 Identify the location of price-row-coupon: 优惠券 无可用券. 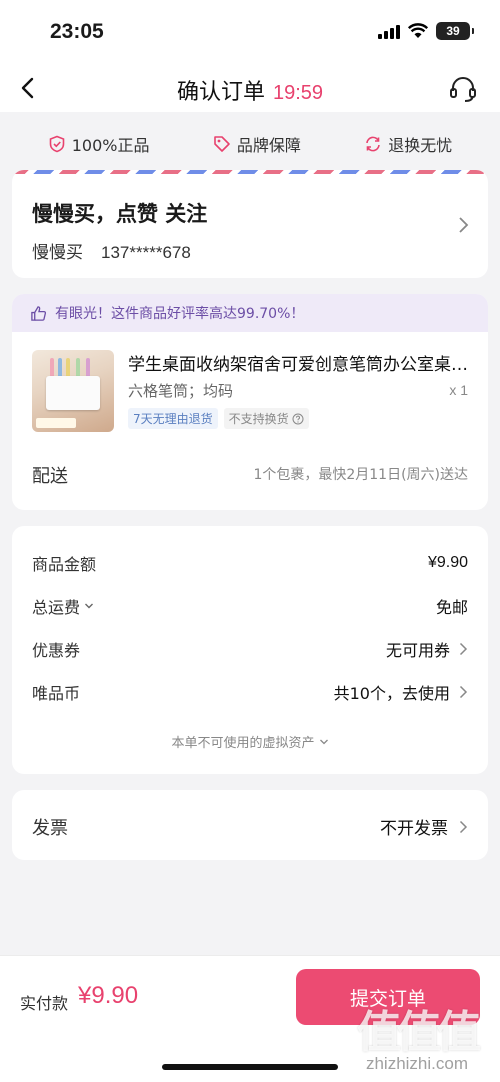
(250, 649).